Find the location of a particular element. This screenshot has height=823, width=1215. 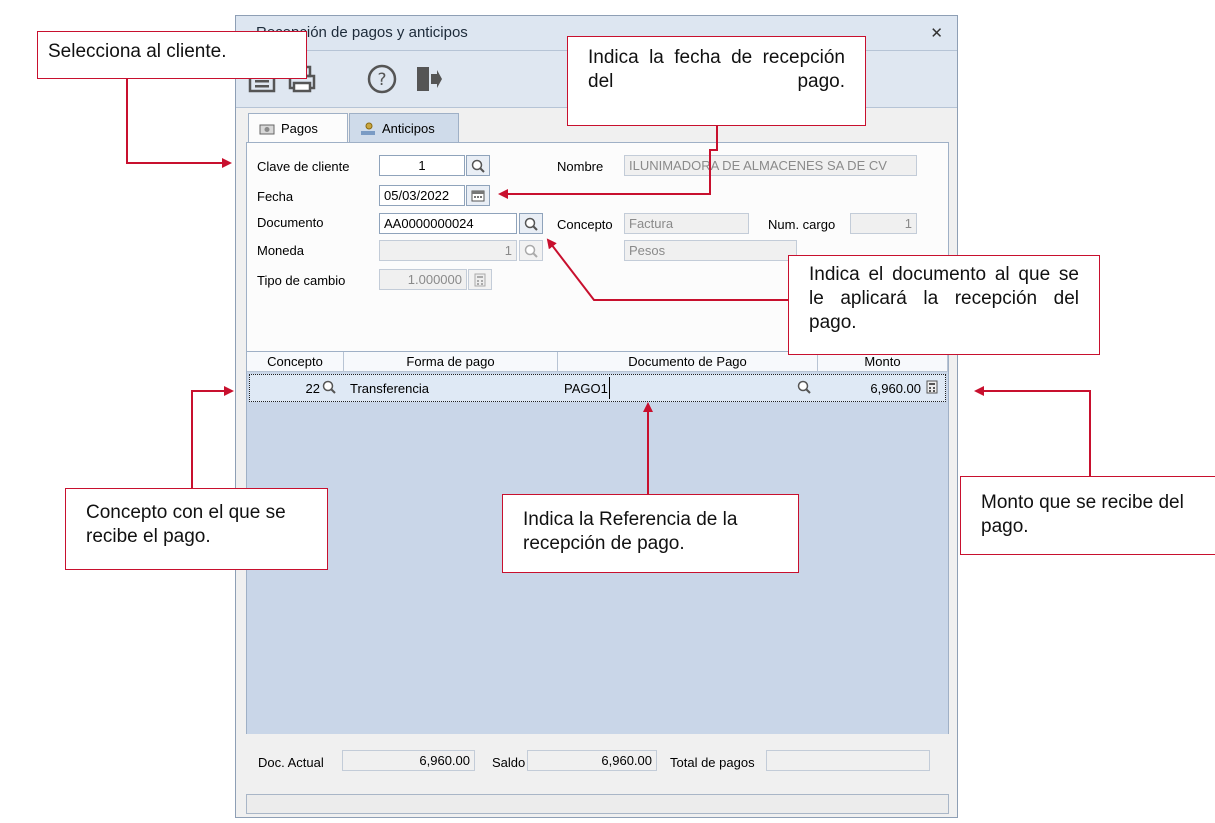

note-concepto: Concepto con el que se recibe el pago. is located at coordinates (196, 529).